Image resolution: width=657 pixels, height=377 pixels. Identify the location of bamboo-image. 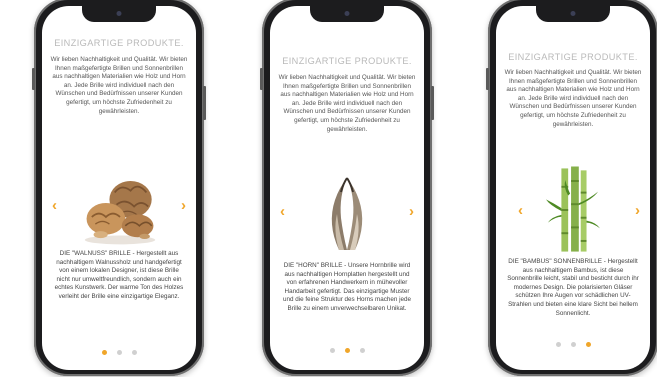
(573, 209).